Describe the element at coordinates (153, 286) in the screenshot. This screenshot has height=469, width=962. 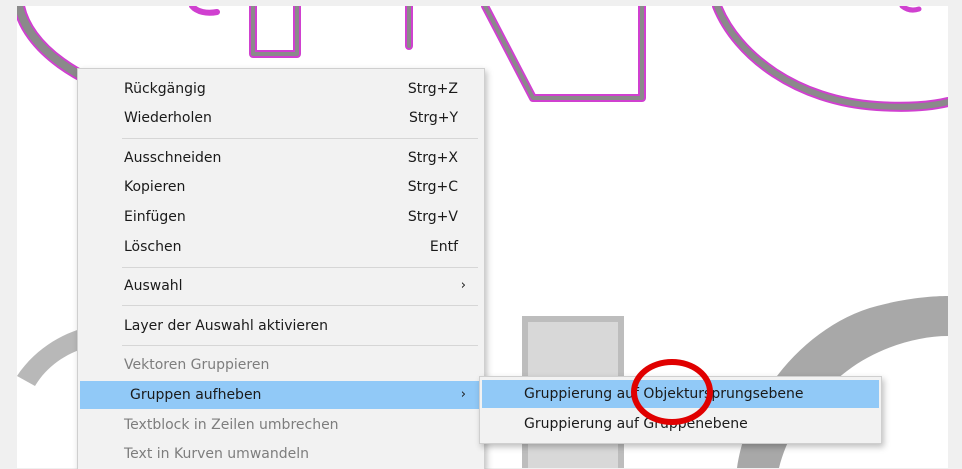
I see `menu-item-label: Auswahl` at that location.